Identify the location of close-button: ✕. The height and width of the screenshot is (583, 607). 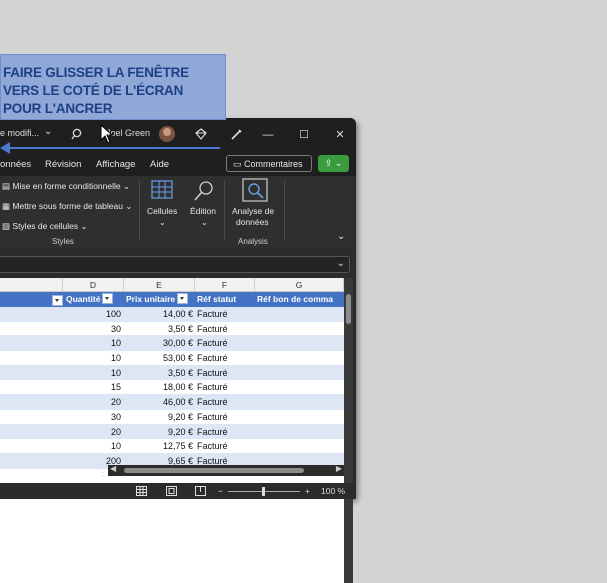
(340, 135).